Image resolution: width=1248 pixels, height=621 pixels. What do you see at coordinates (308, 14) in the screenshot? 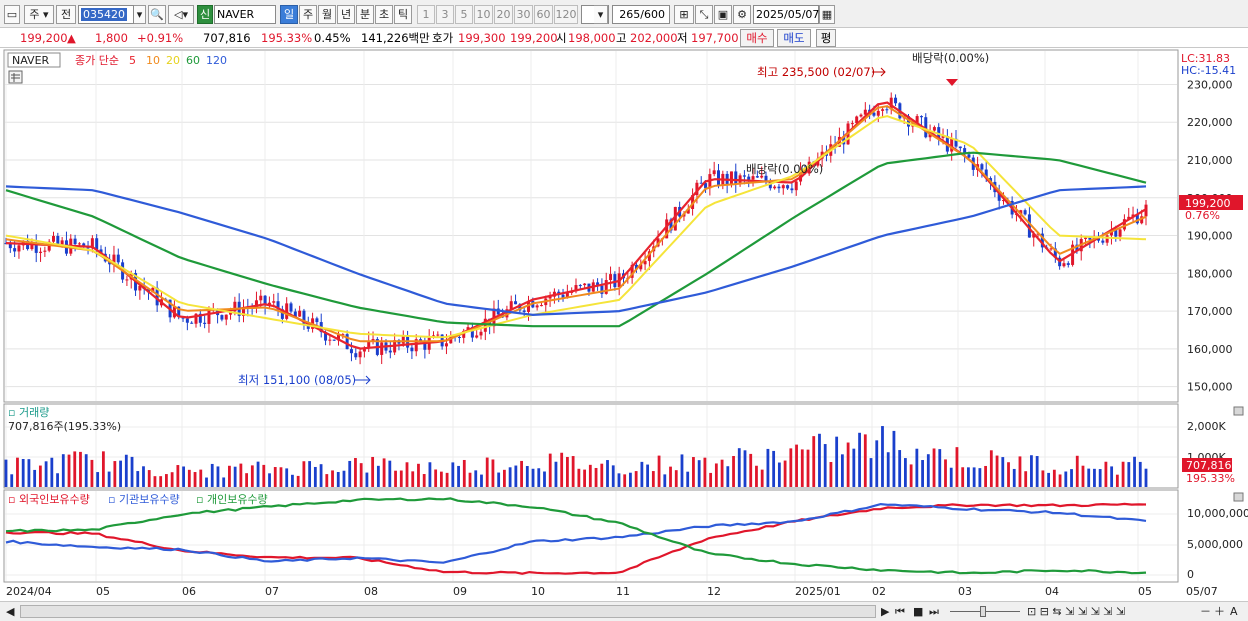
I see `period-week-button: 주` at bounding box center [308, 14].